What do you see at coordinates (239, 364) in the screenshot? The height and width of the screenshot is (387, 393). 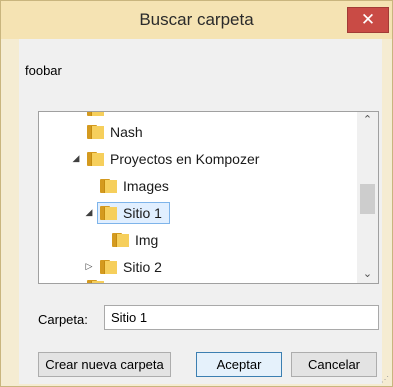 I see `accept-button: Aceptar` at bounding box center [239, 364].